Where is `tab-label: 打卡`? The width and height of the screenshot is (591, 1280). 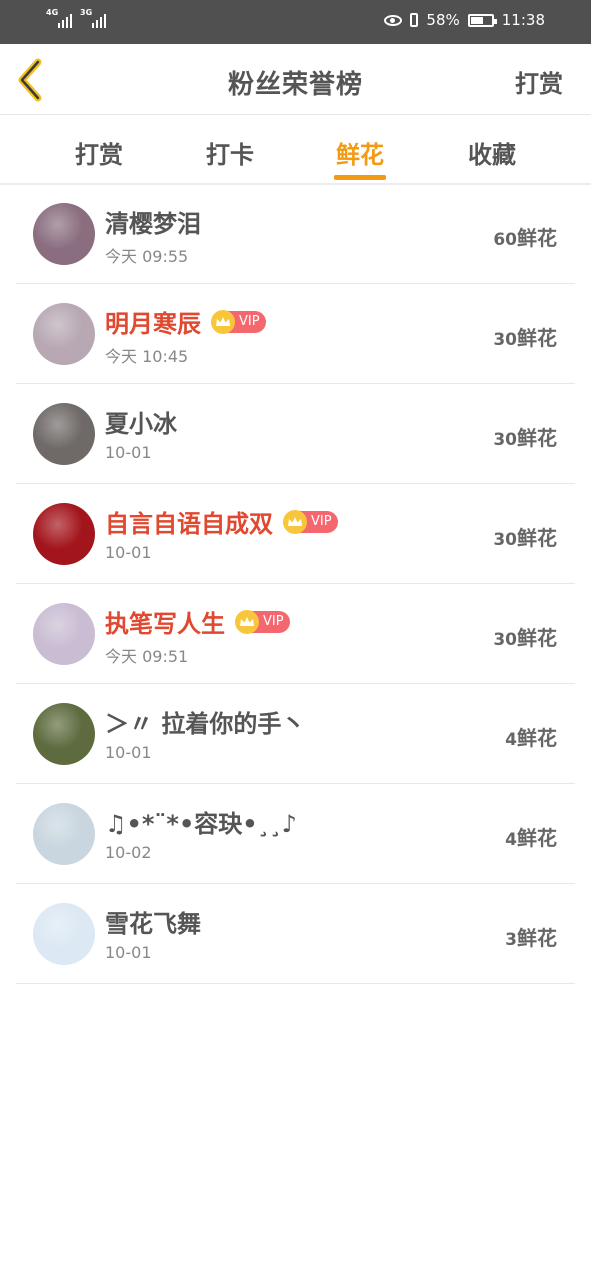
tab-label: 打卡 is located at coordinates (230, 155).